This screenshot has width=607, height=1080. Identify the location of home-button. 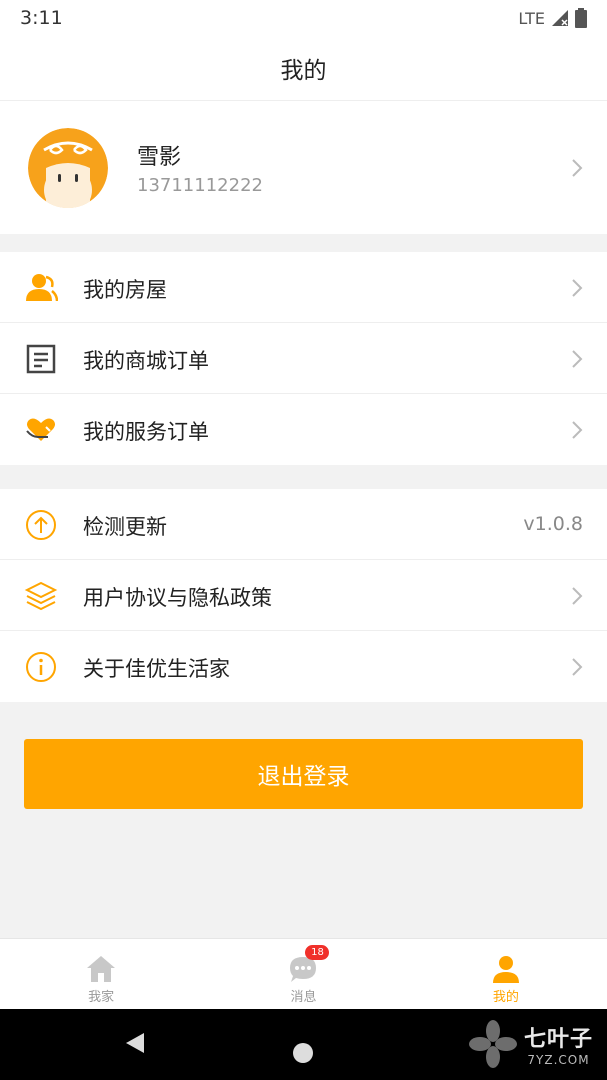
(303, 1053).